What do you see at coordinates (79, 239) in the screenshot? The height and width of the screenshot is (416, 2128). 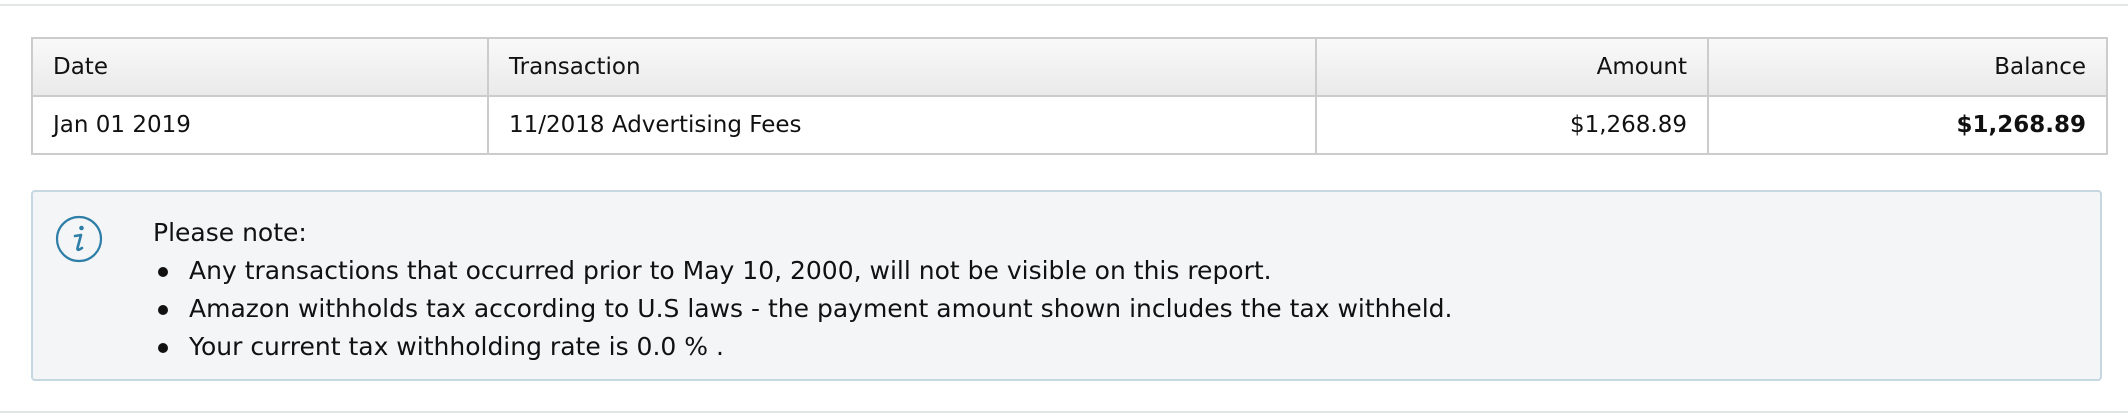 I see `info-icon` at bounding box center [79, 239].